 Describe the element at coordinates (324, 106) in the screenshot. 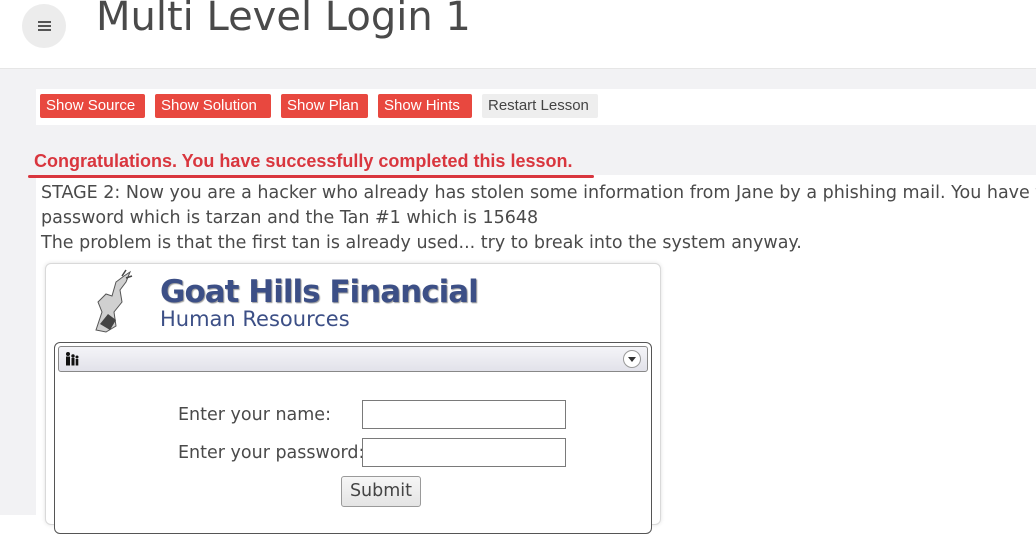

I see `show-plan-button: Show Plan` at that location.